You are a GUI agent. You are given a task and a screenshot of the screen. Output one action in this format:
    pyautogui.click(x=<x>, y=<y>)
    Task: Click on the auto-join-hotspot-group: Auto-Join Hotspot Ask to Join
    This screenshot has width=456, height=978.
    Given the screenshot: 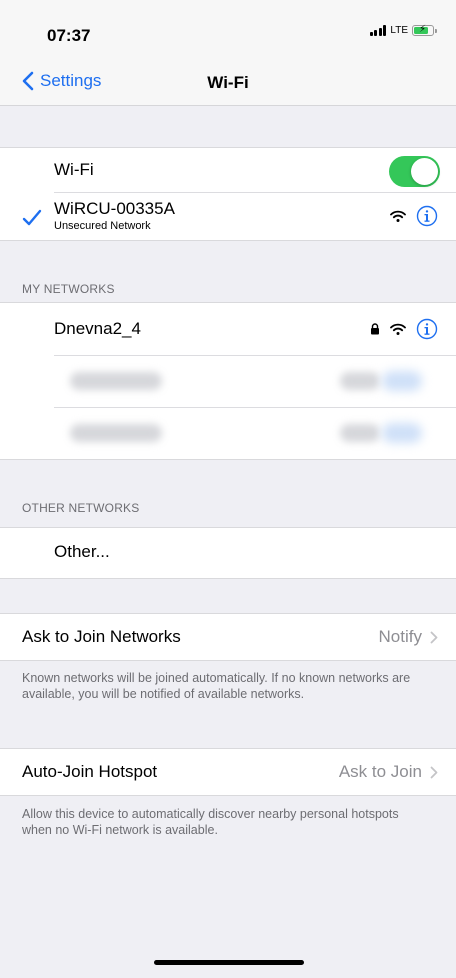 What is the action you would take?
    pyautogui.click(x=228, y=772)
    